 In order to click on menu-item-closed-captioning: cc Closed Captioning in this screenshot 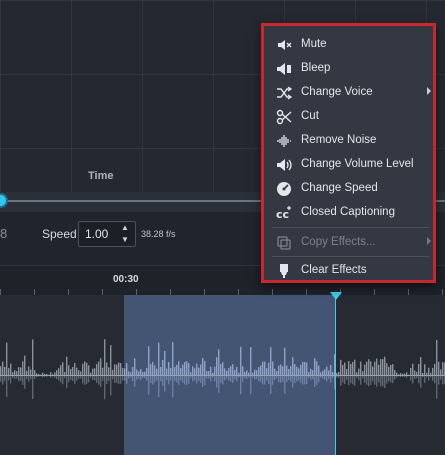, I will do `click(348, 213)`.